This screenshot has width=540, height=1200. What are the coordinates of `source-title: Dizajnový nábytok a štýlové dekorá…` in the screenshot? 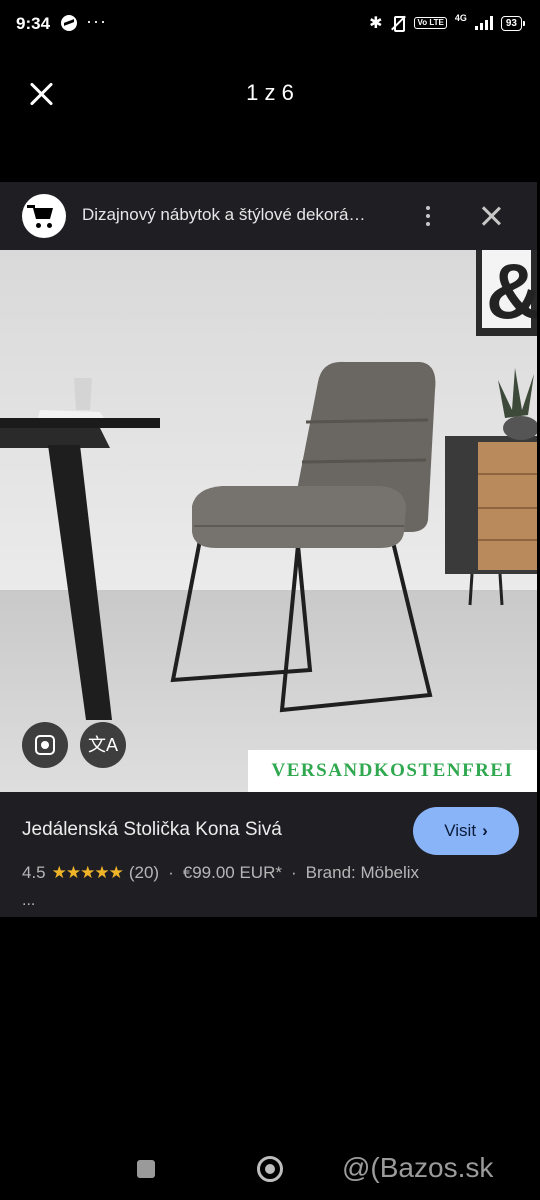 It's located at (223, 215).